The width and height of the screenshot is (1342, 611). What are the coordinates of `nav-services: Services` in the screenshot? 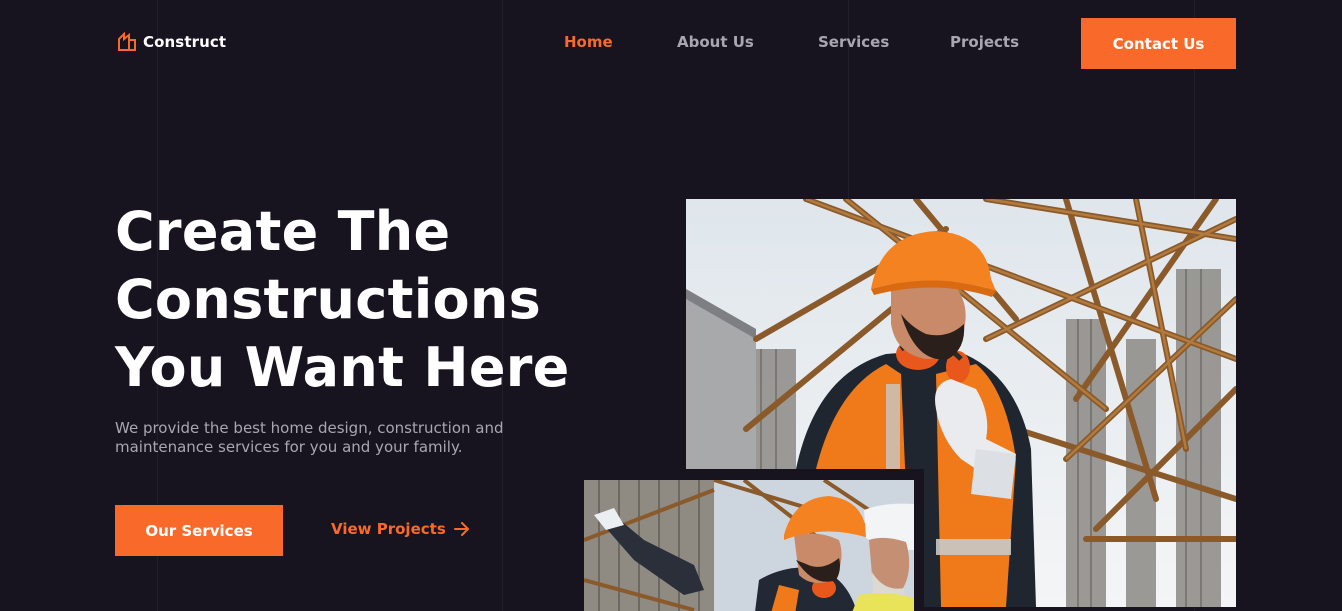 It's located at (853, 42).